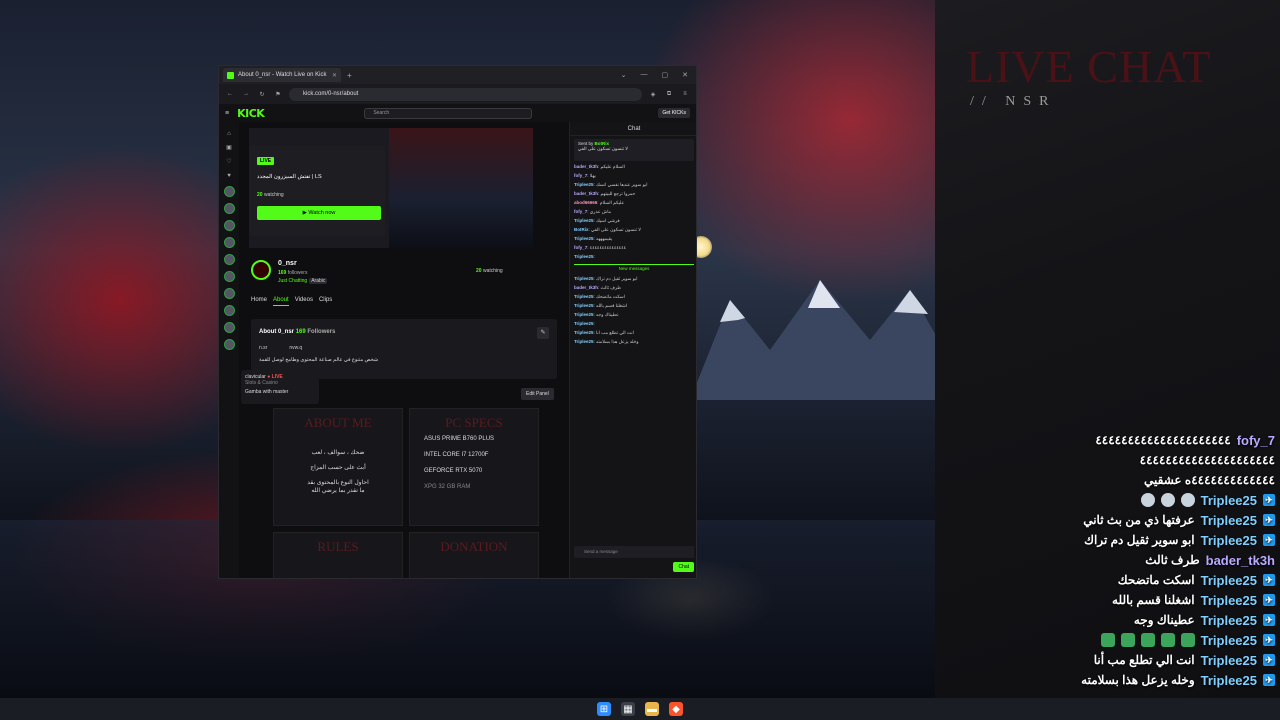 The height and width of the screenshot is (720, 1280). I want to click on bookmark-icon: ⚑, so click(278, 94).